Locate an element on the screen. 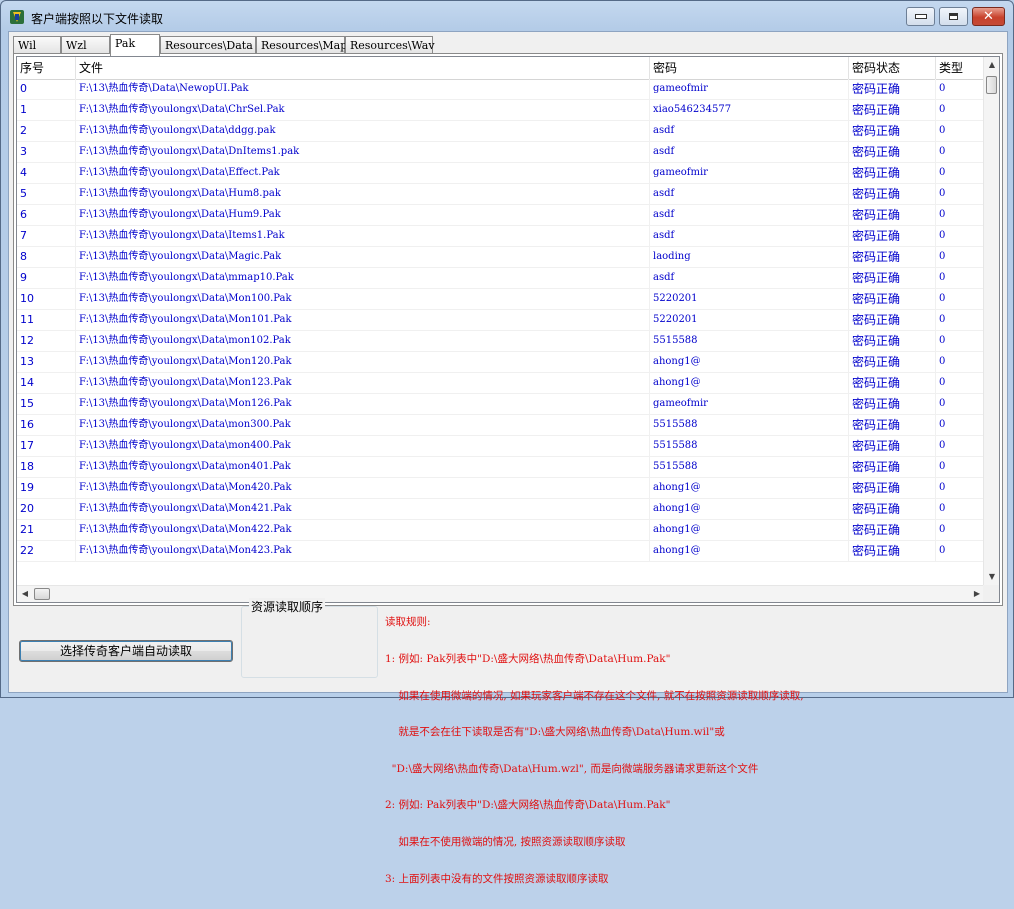 The height and width of the screenshot is (909, 1014). cell-index: 5 is located at coordinates (46, 194).